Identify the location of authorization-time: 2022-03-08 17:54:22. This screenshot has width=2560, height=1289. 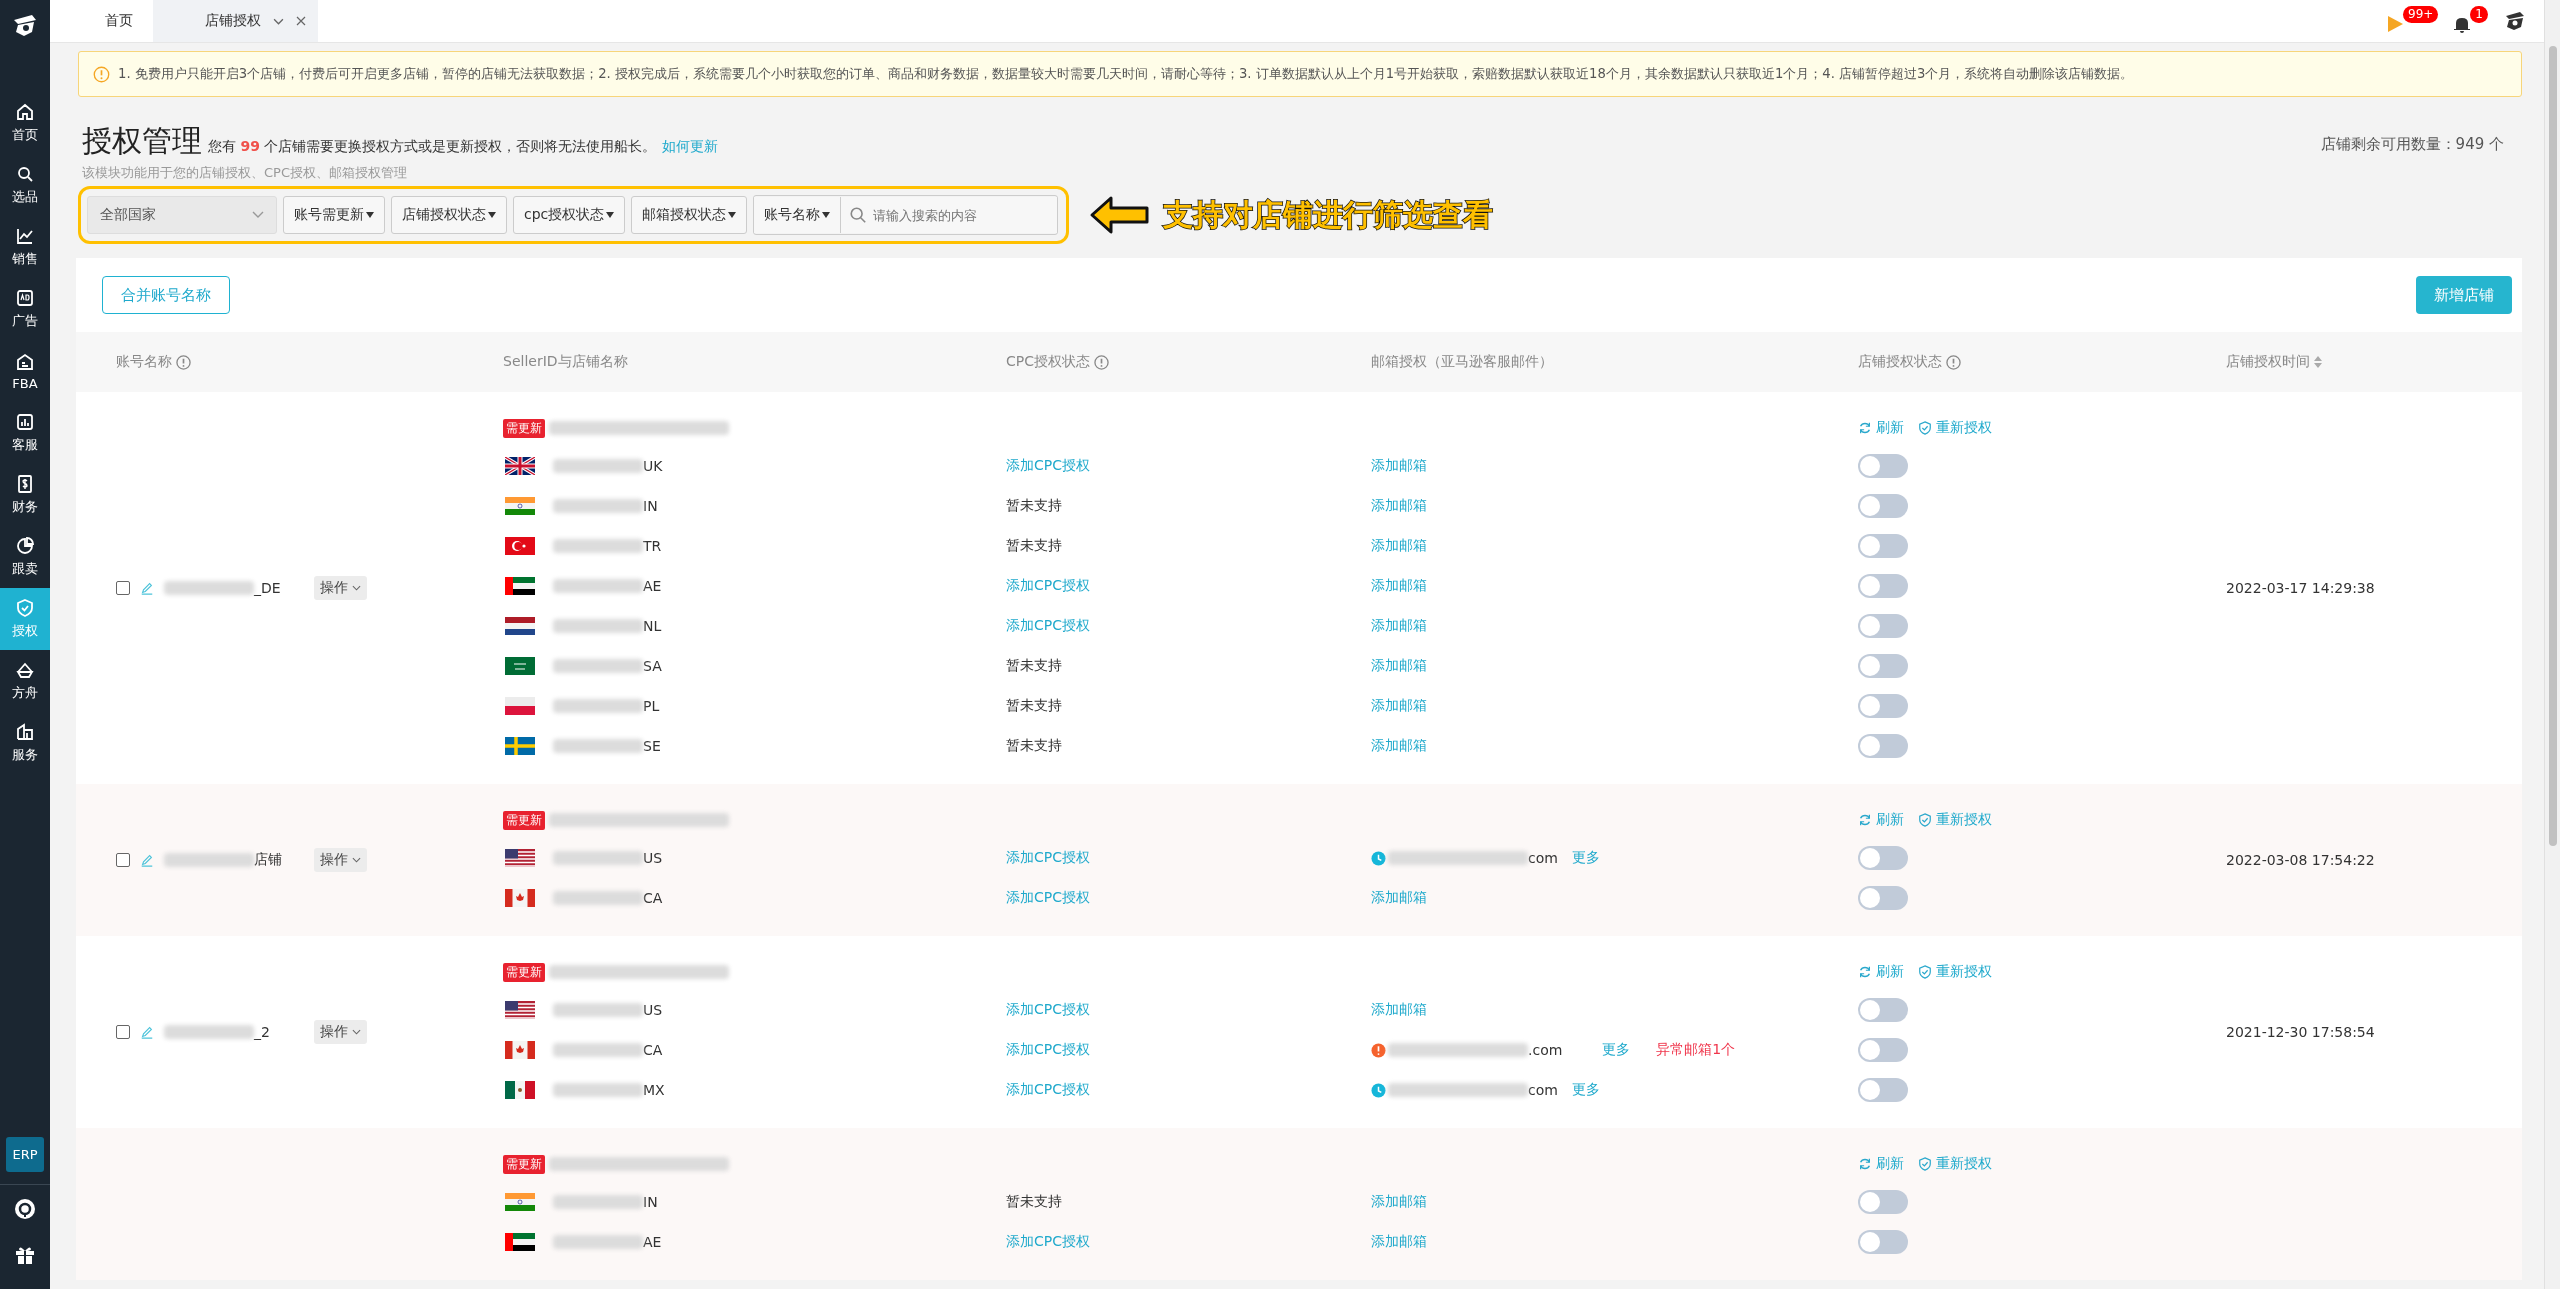
(2300, 860).